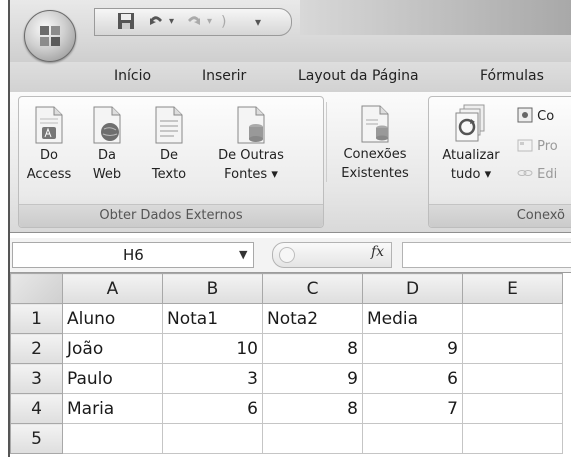 The image size is (571, 457). Describe the element at coordinates (358, 76) in the screenshot. I see `tab-layout: Layout da Página` at that location.